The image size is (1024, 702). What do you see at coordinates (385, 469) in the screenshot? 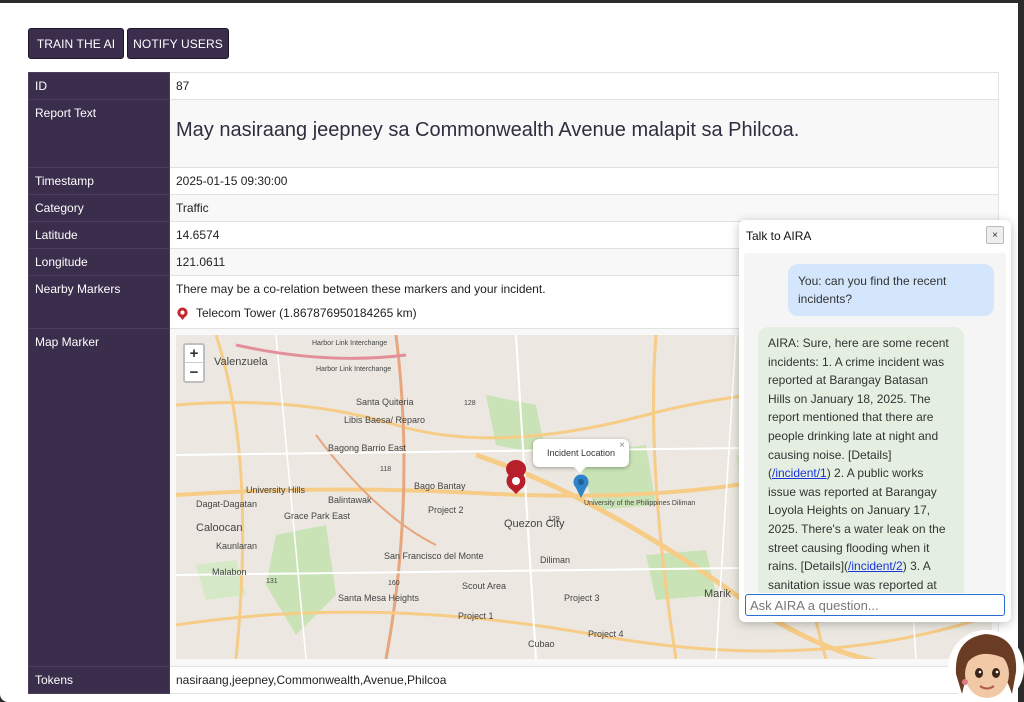
I see `map-label: 118` at bounding box center [385, 469].